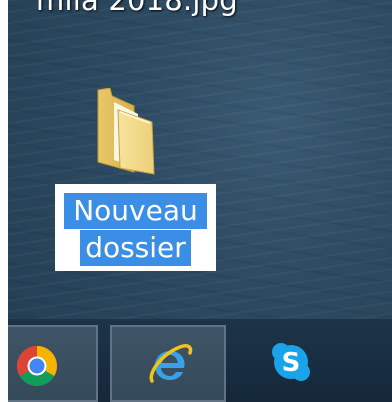 The width and height of the screenshot is (392, 402). I want to click on taskbar-chrome-button, so click(53, 363).